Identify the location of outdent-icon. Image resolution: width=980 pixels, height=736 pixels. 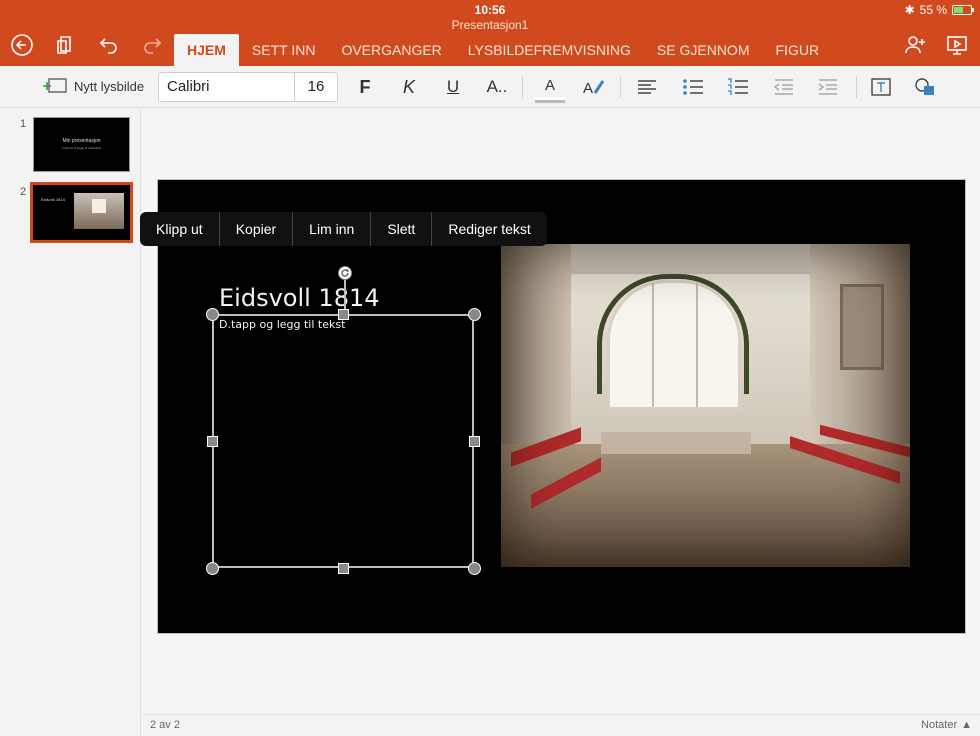
(783, 87).